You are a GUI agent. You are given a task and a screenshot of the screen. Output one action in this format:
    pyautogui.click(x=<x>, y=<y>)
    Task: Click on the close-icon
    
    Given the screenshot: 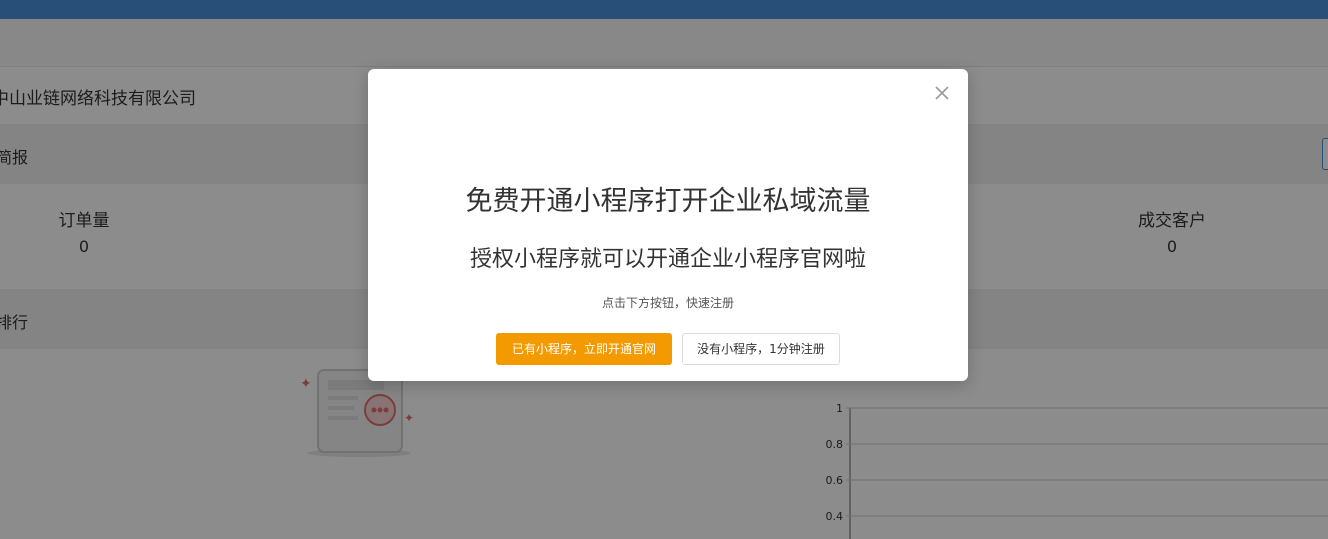 What is the action you would take?
    pyautogui.click(x=942, y=93)
    